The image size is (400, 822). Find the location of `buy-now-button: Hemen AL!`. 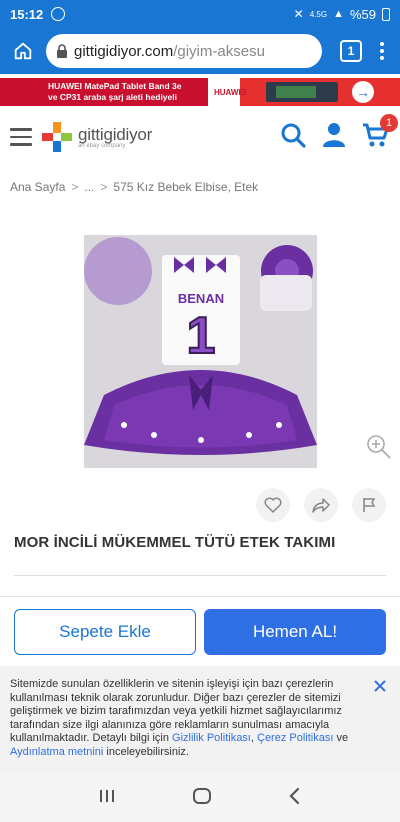

buy-now-button: Hemen AL! is located at coordinates (295, 631).